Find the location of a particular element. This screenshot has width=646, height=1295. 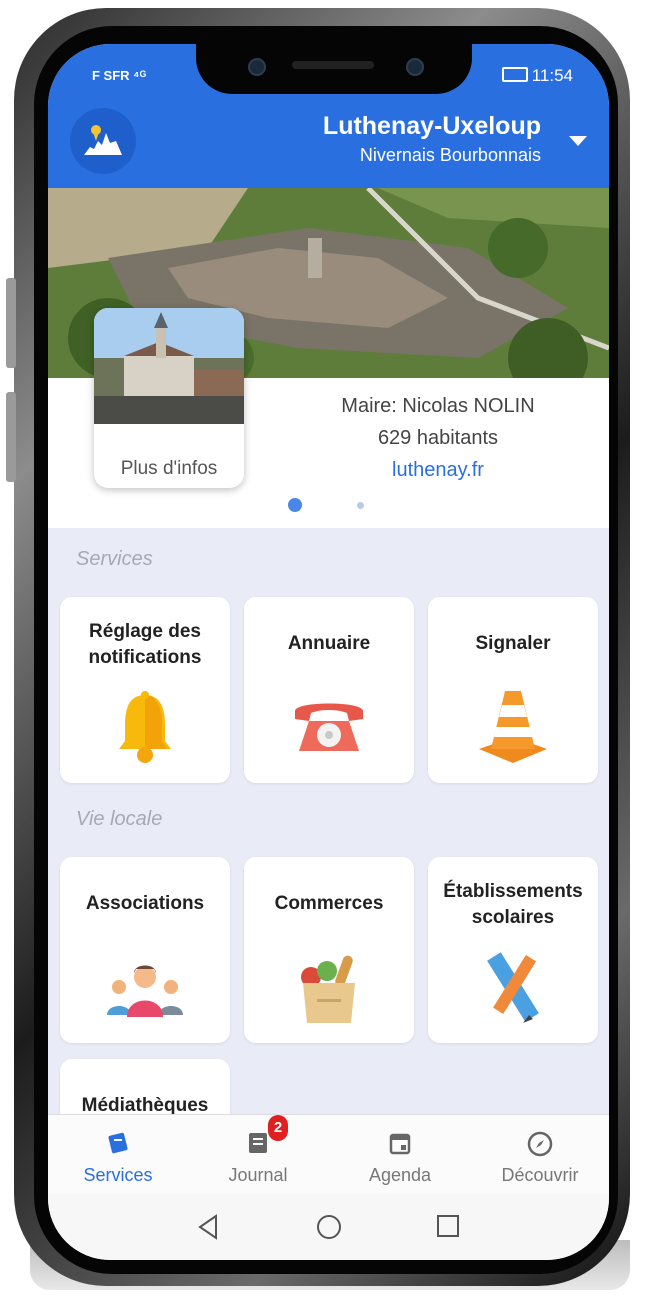

local-card-associations: Associations is located at coordinates (145, 950).